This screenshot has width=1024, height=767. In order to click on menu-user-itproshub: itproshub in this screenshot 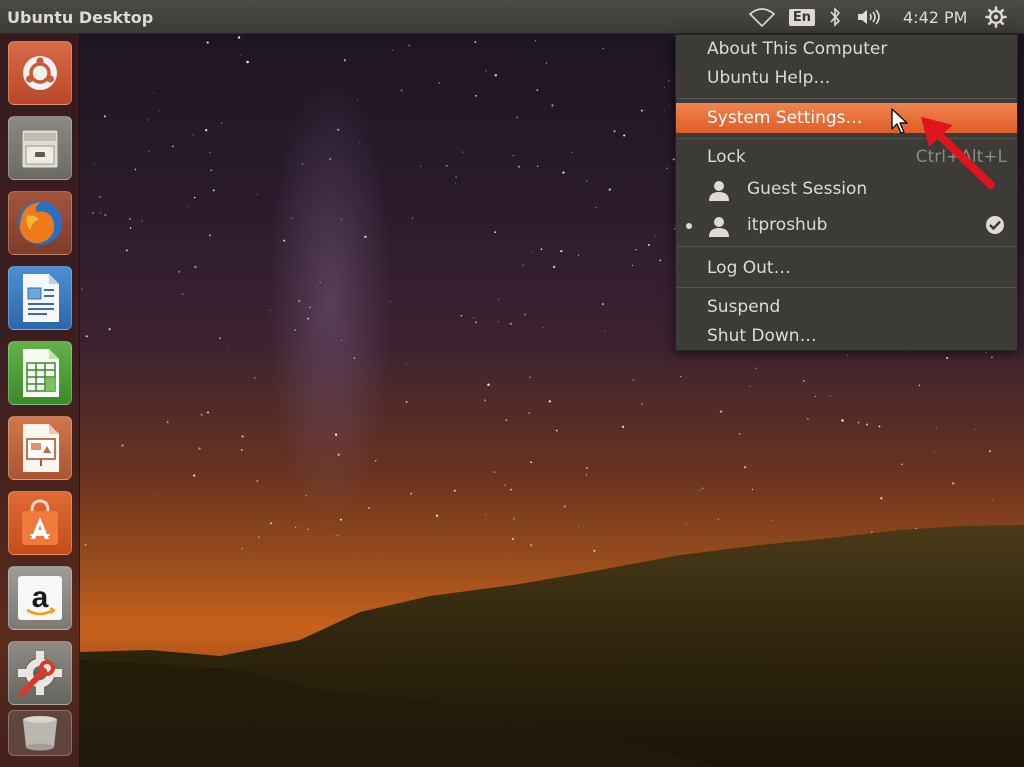, I will do `click(846, 225)`.